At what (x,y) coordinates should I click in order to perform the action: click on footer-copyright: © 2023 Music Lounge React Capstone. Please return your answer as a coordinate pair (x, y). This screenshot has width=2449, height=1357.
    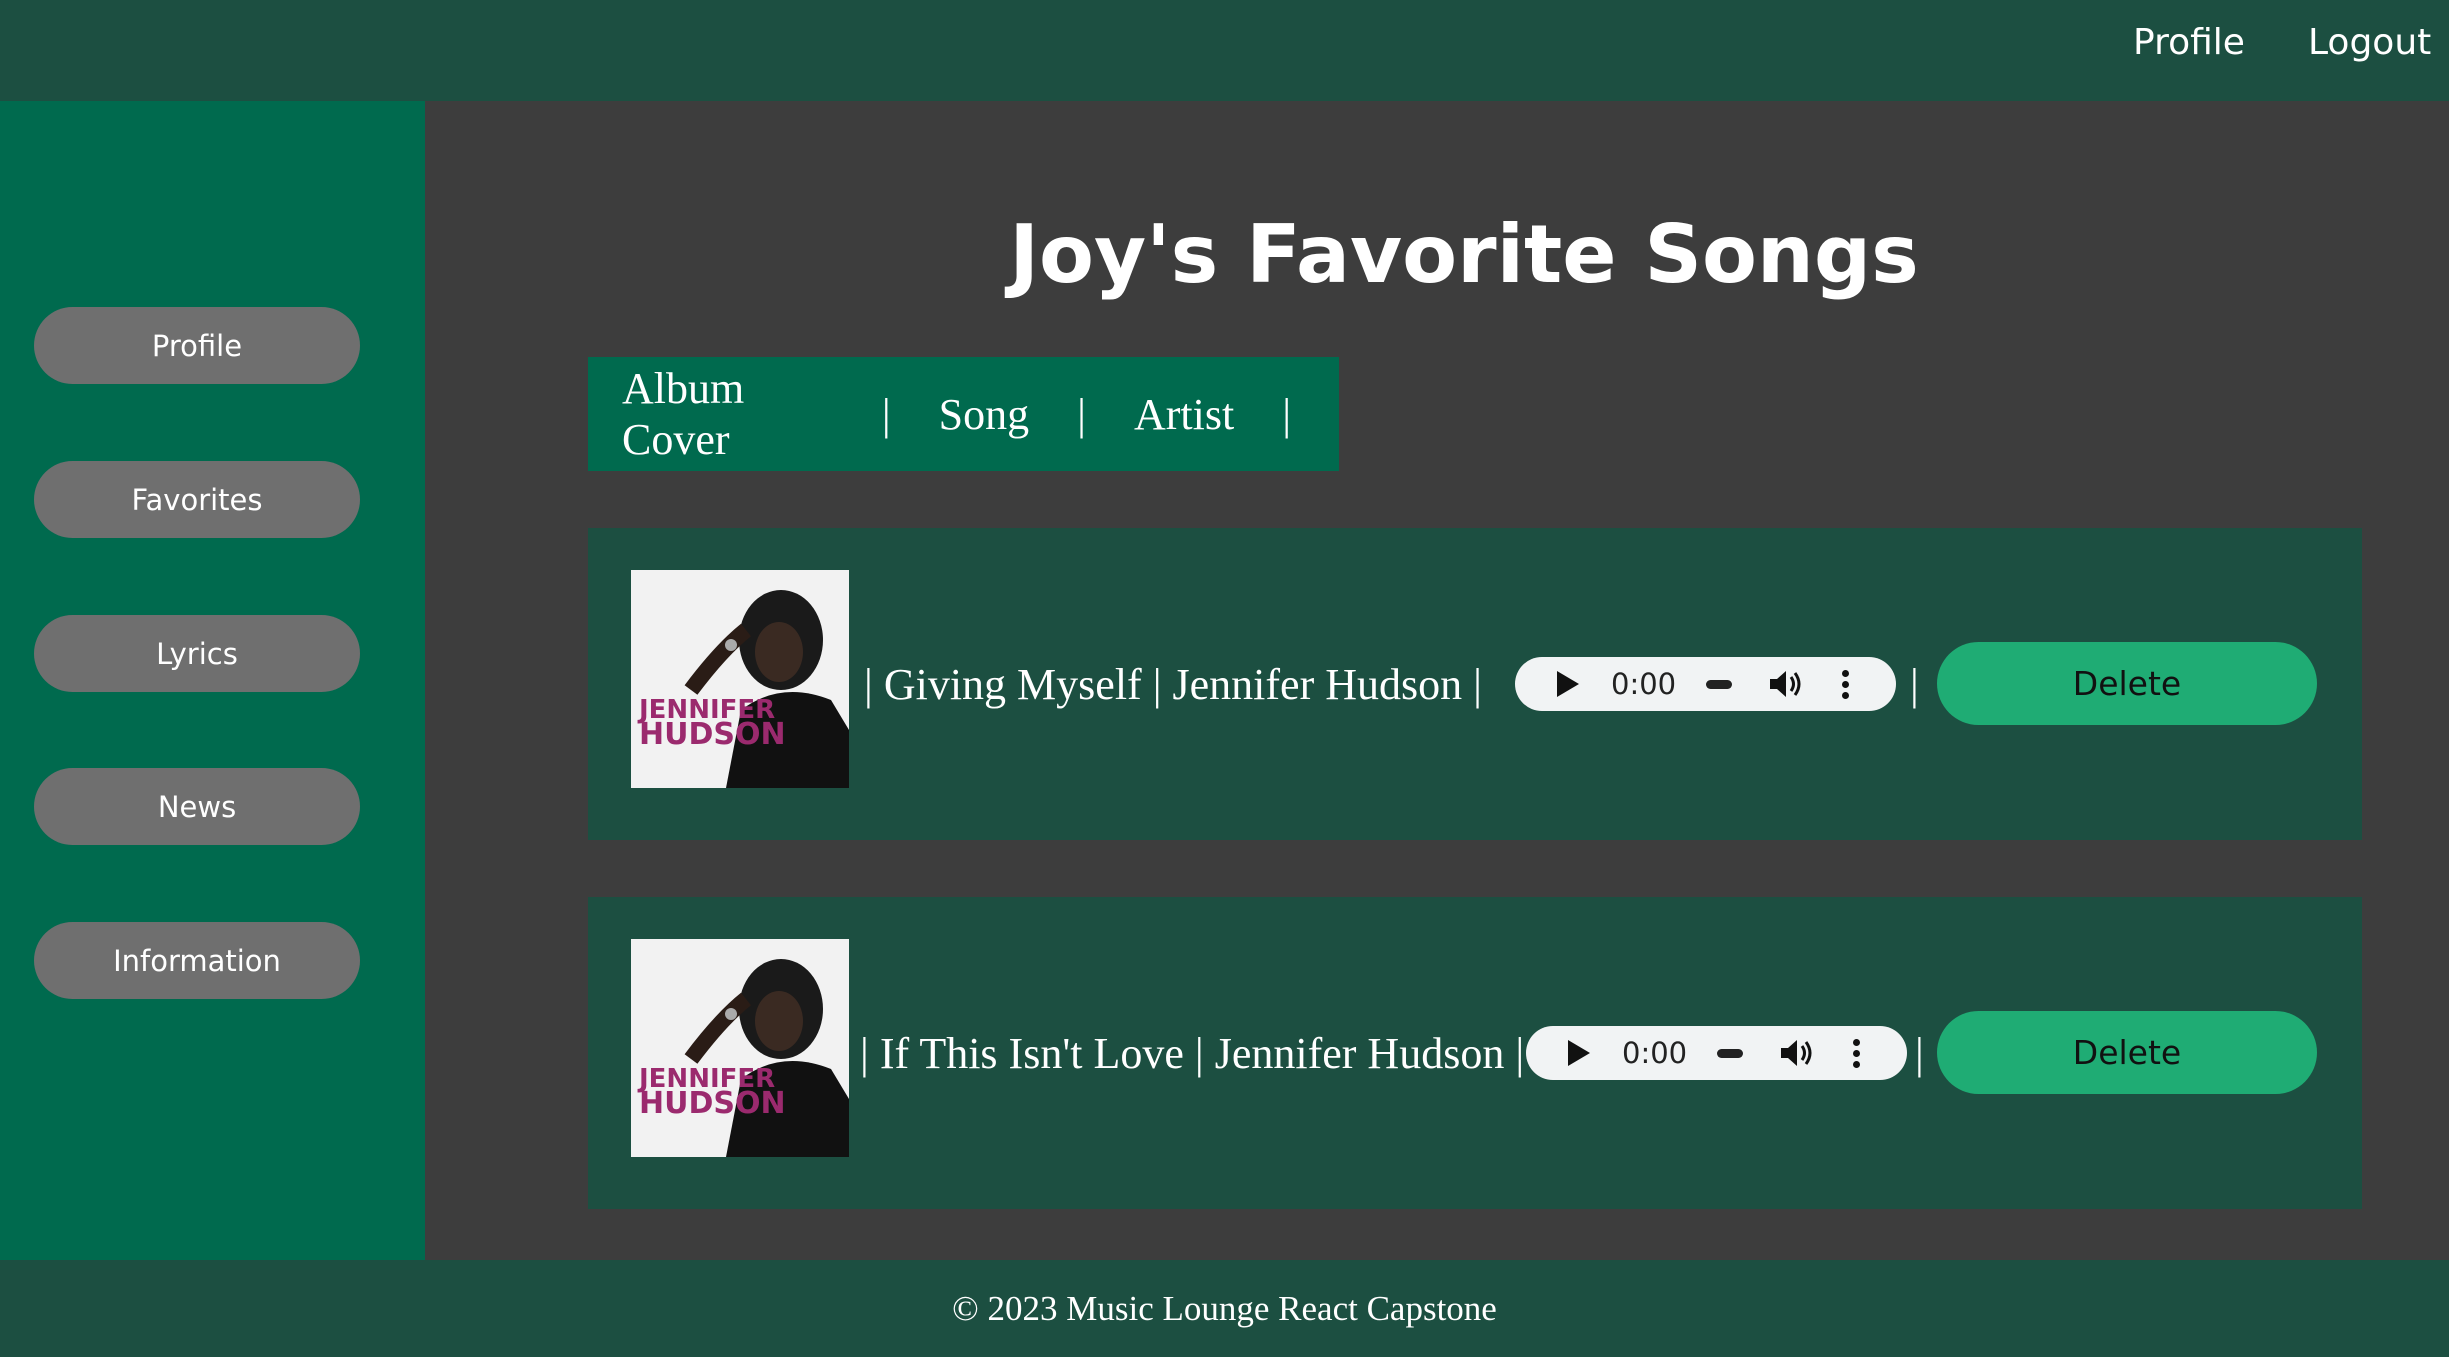
    Looking at the image, I should click on (1224, 1308).